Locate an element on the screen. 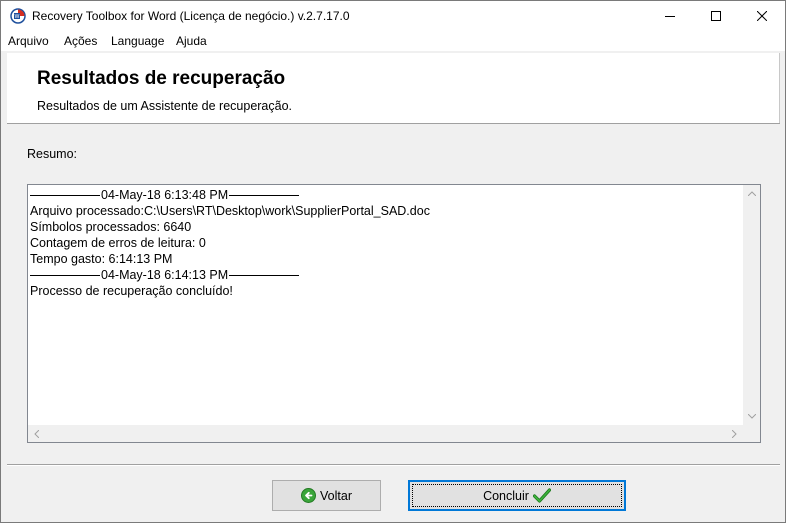 This screenshot has width=786, height=523. minimize-button is located at coordinates (670, 16).